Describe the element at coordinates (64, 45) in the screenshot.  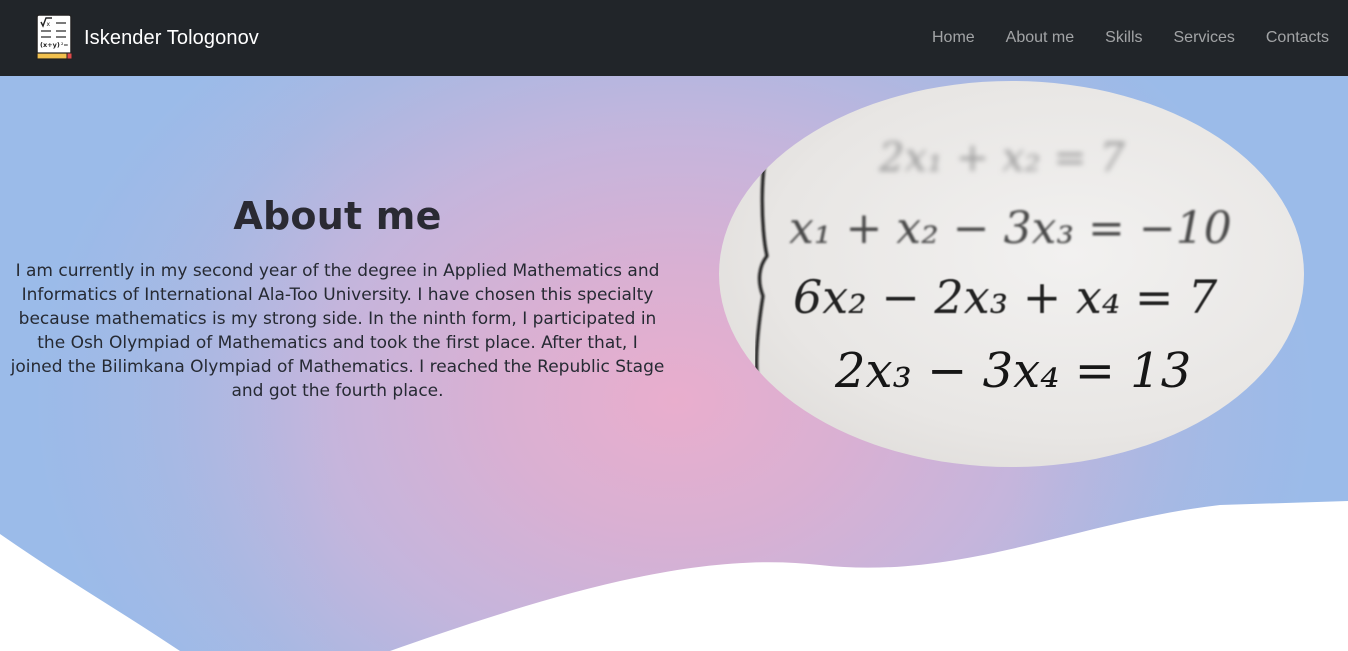
I see `svg-text: ²=` at that location.